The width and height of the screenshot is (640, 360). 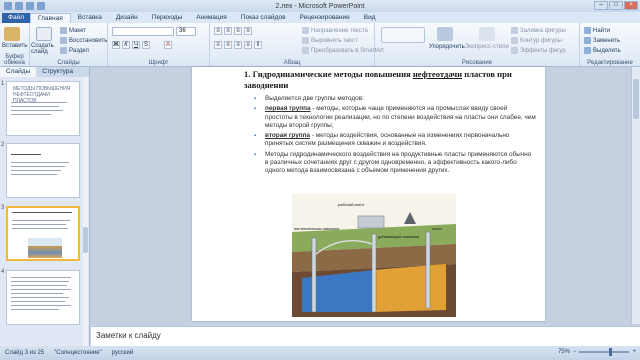 I want to click on shape-effects-label: Эффекты фигур, so click(x=543, y=50).